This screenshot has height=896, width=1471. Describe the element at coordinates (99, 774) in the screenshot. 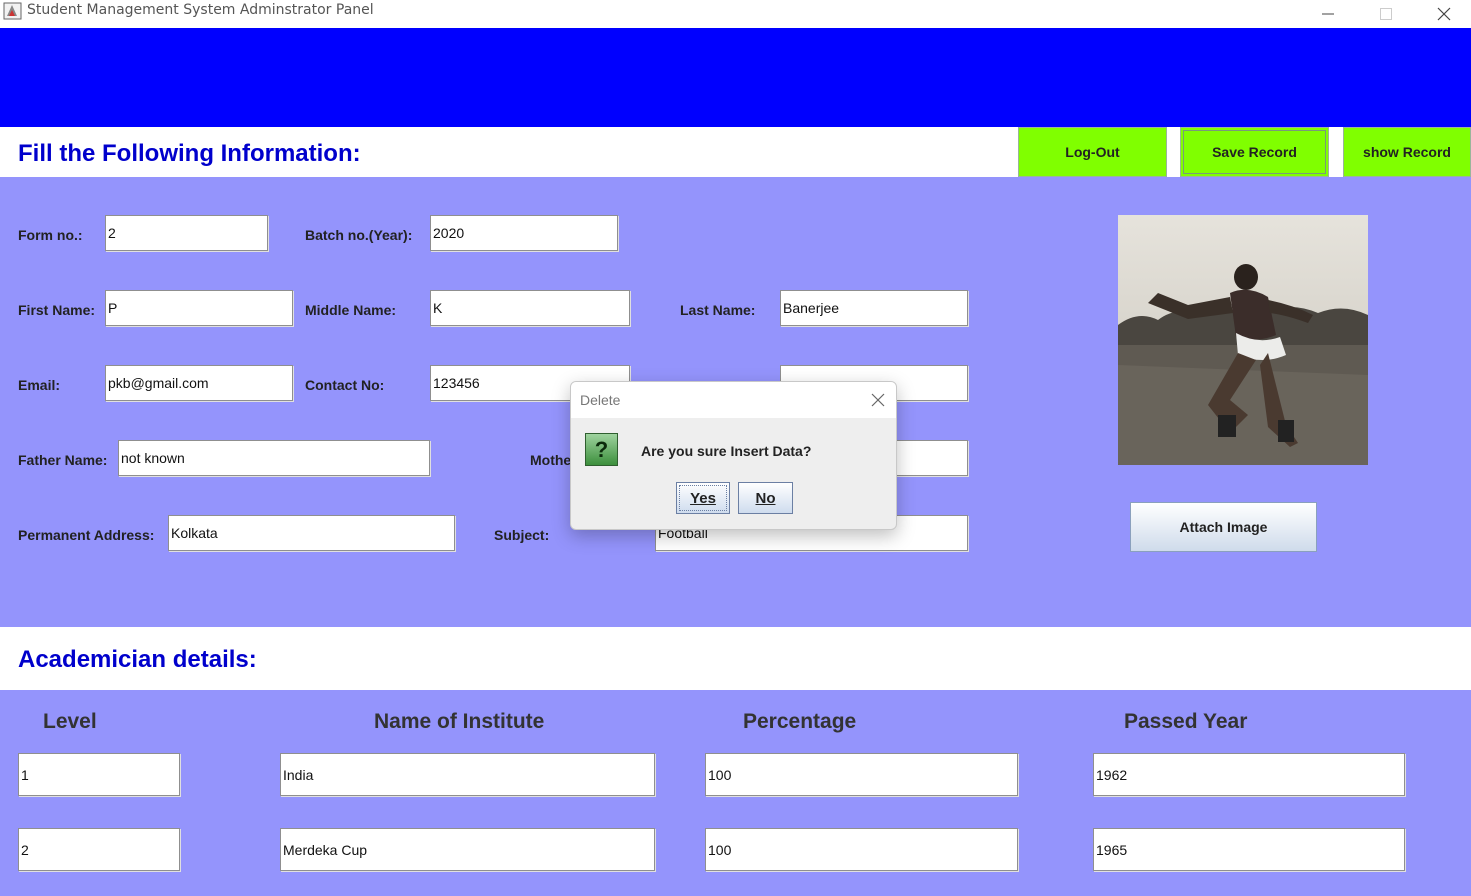

I see `level-field-row-1: 1` at that location.